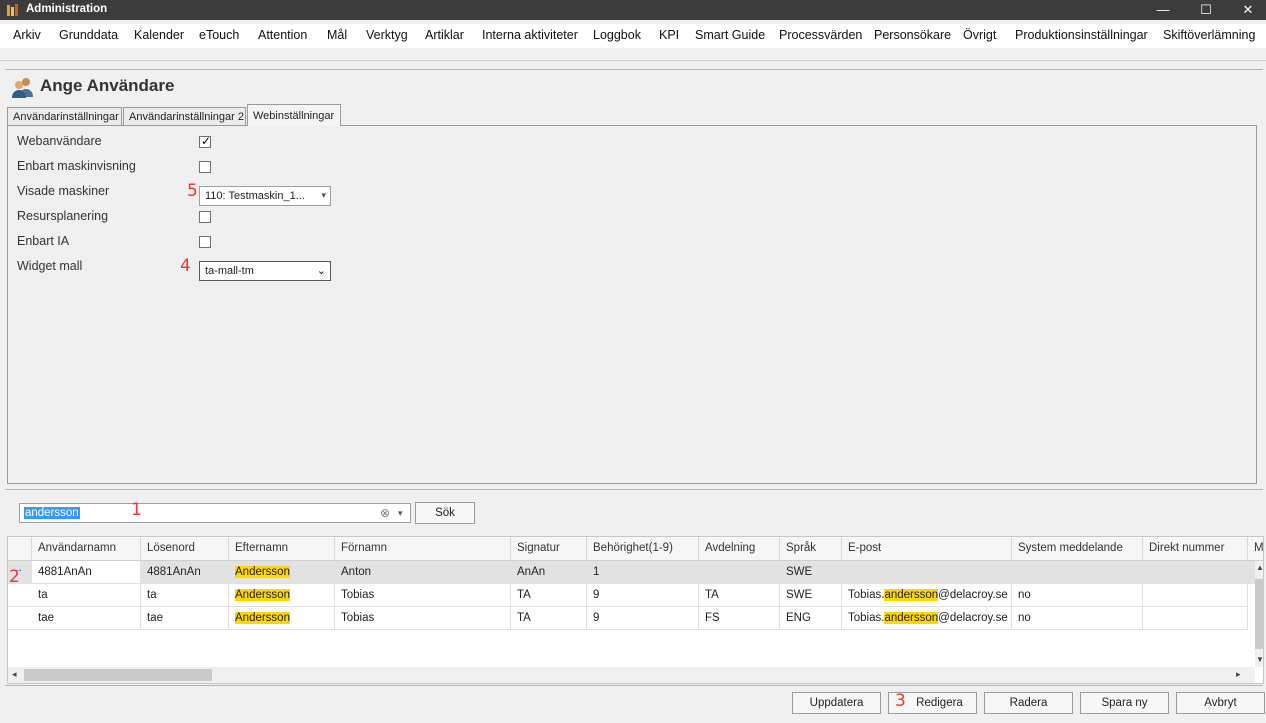 This screenshot has height=723, width=1266. What do you see at coordinates (444, 35) in the screenshot?
I see `menu-artiklar: Artiklar` at bounding box center [444, 35].